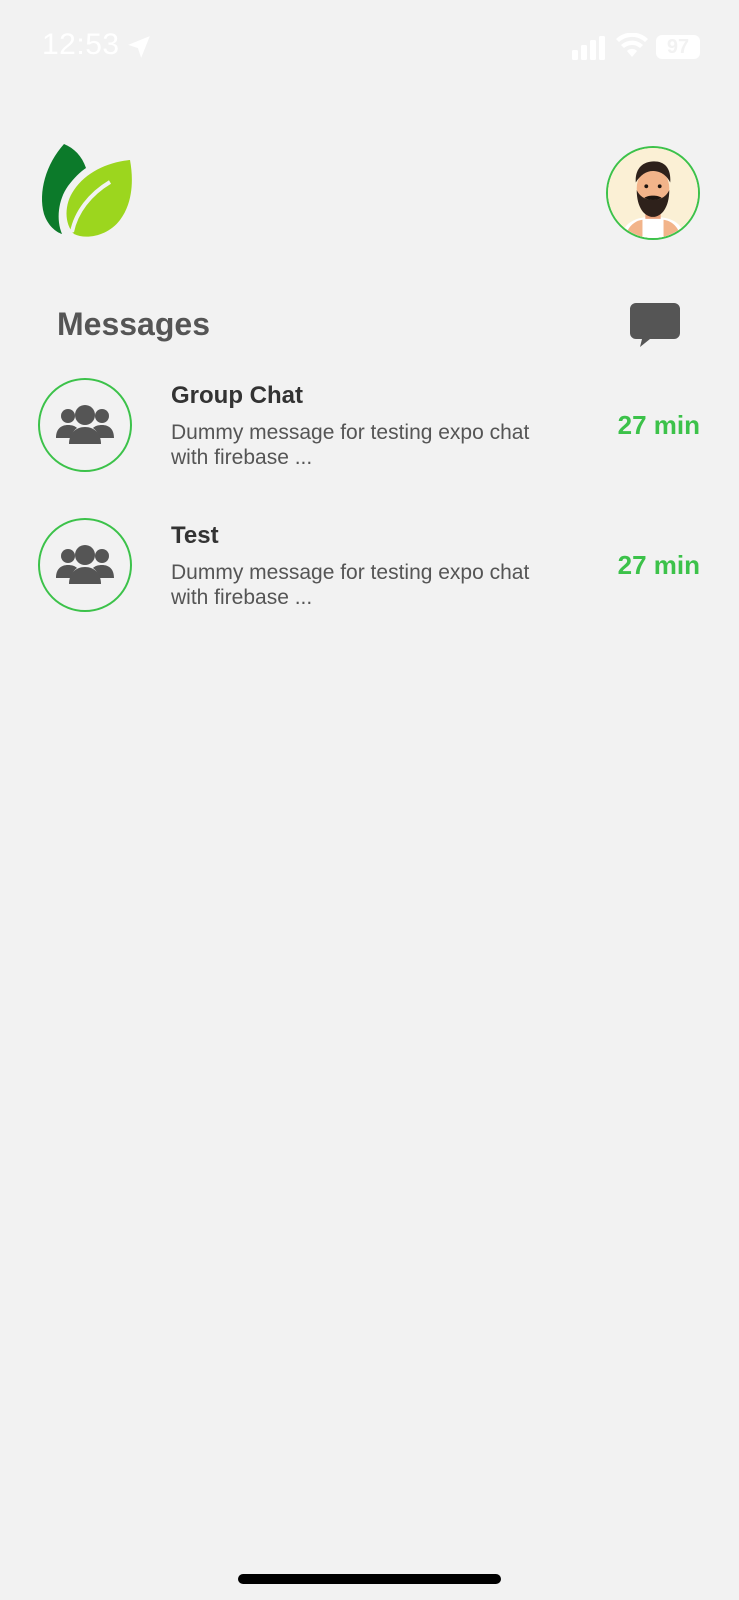 The image size is (739, 1600). What do you see at coordinates (237, 395) in the screenshot?
I see `chat-name: Group Chat` at bounding box center [237, 395].